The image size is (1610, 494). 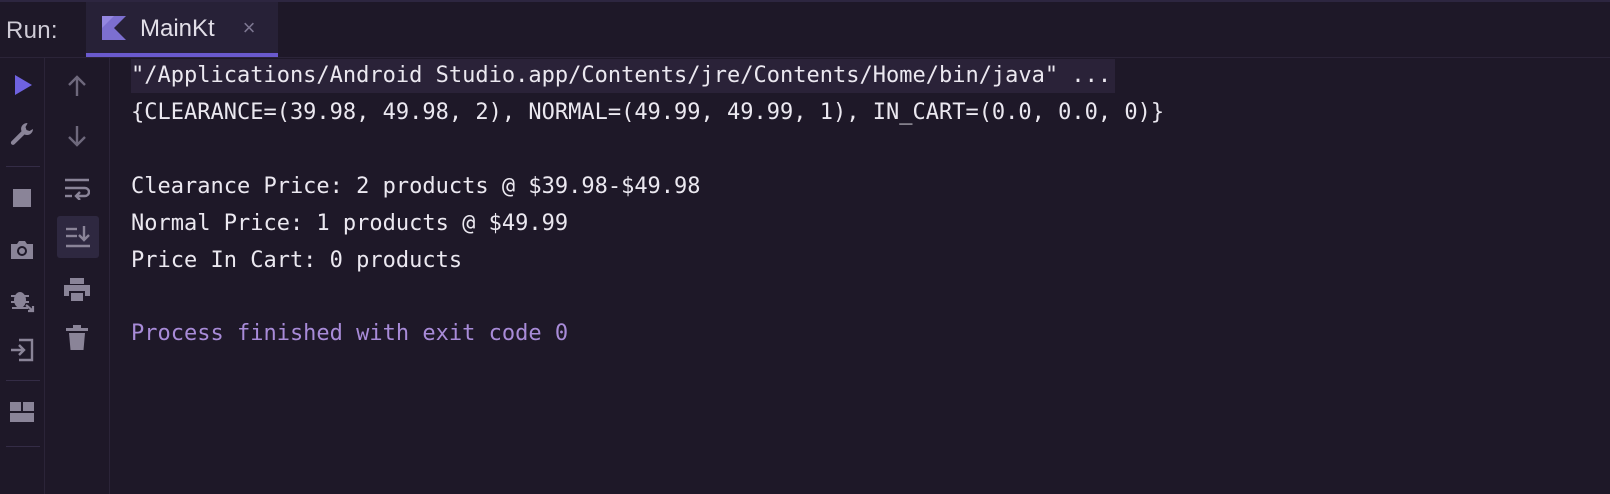 I want to click on restore-layout-button, so click(x=22, y=412).